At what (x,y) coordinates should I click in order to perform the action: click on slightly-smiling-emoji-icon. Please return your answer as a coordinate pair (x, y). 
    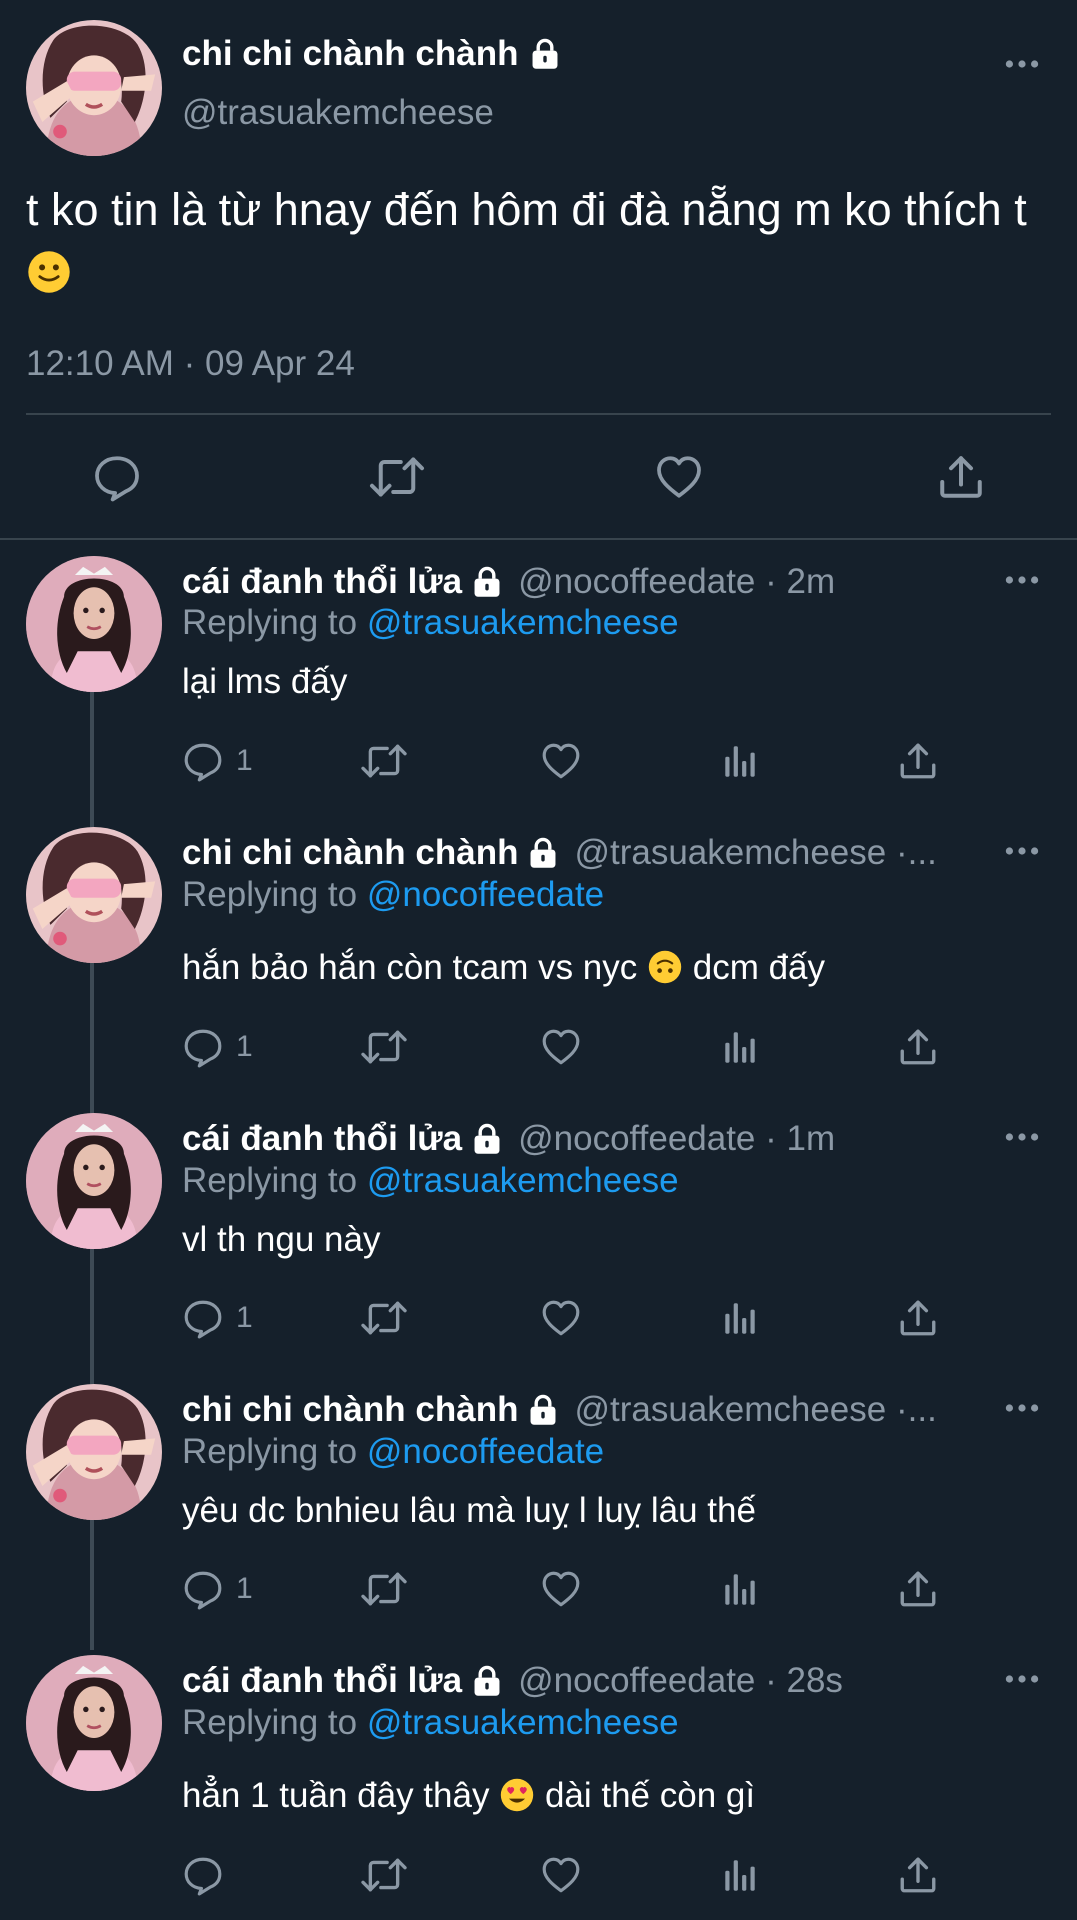
    Looking at the image, I should click on (49, 272).